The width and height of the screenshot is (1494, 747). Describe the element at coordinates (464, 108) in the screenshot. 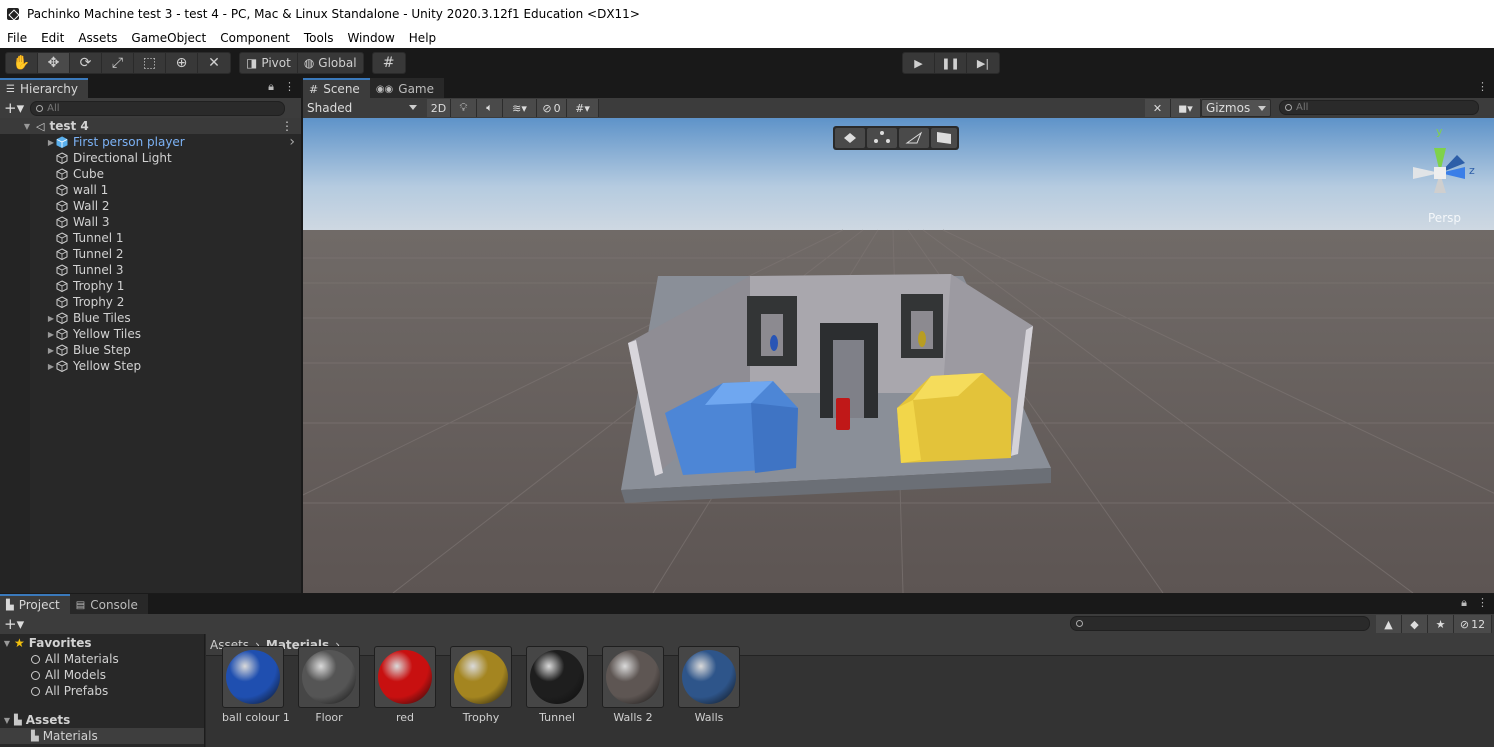

I see `lighting-icon: 💡︎` at that location.